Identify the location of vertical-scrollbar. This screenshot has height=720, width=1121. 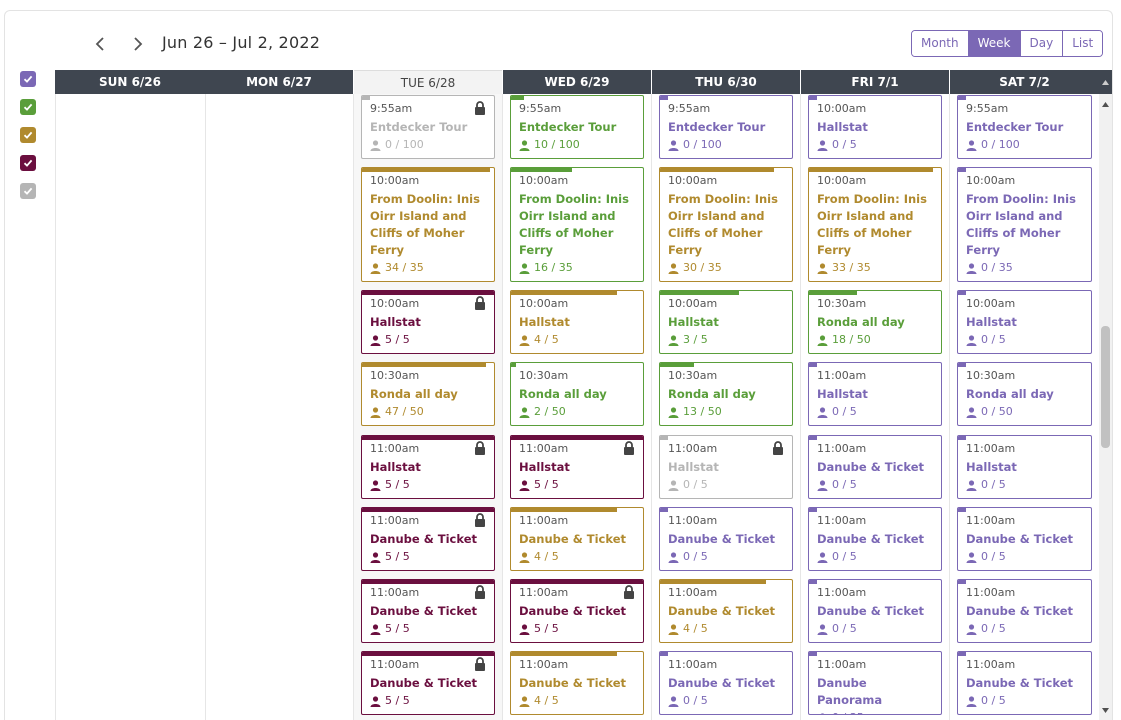
(1105, 407).